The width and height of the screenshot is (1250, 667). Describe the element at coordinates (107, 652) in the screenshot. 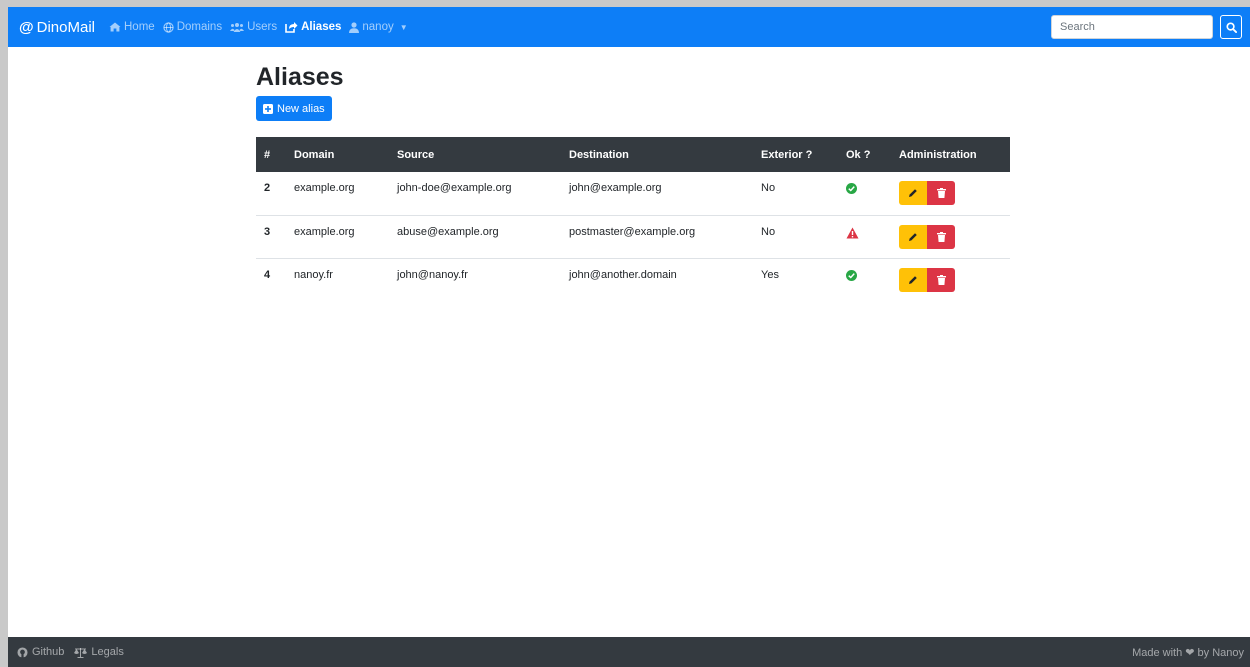

I see `legals-label: Legals` at that location.